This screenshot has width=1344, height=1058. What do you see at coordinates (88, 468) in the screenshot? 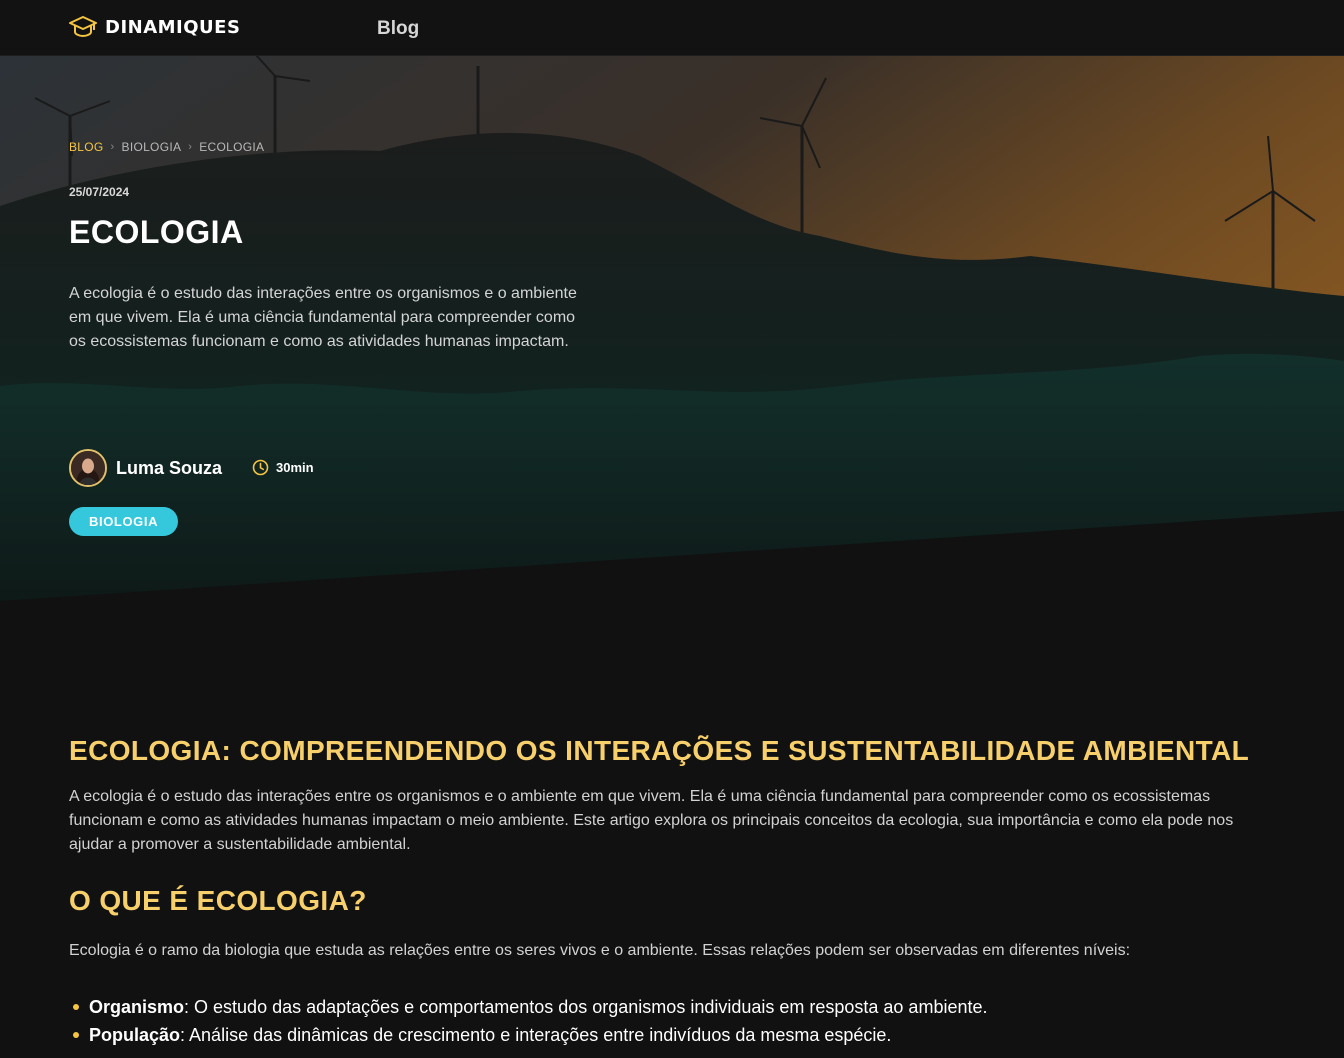
I see `avatar` at bounding box center [88, 468].